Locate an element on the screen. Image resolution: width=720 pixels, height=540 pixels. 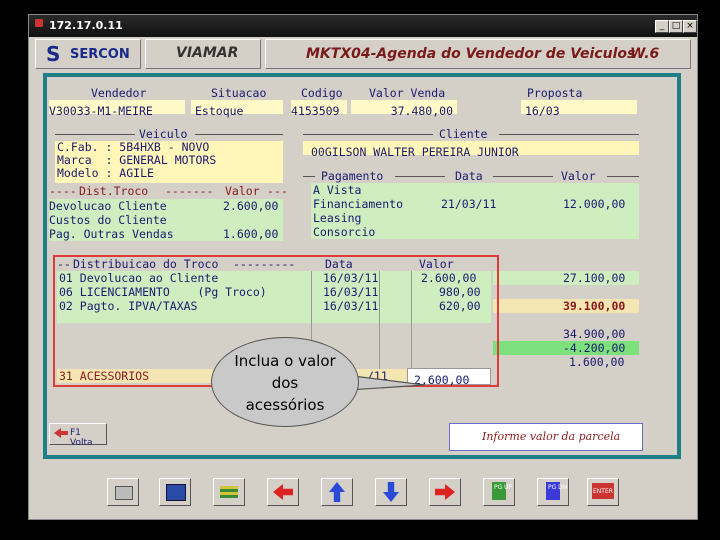
calculator-icon is located at coordinates (176, 492).